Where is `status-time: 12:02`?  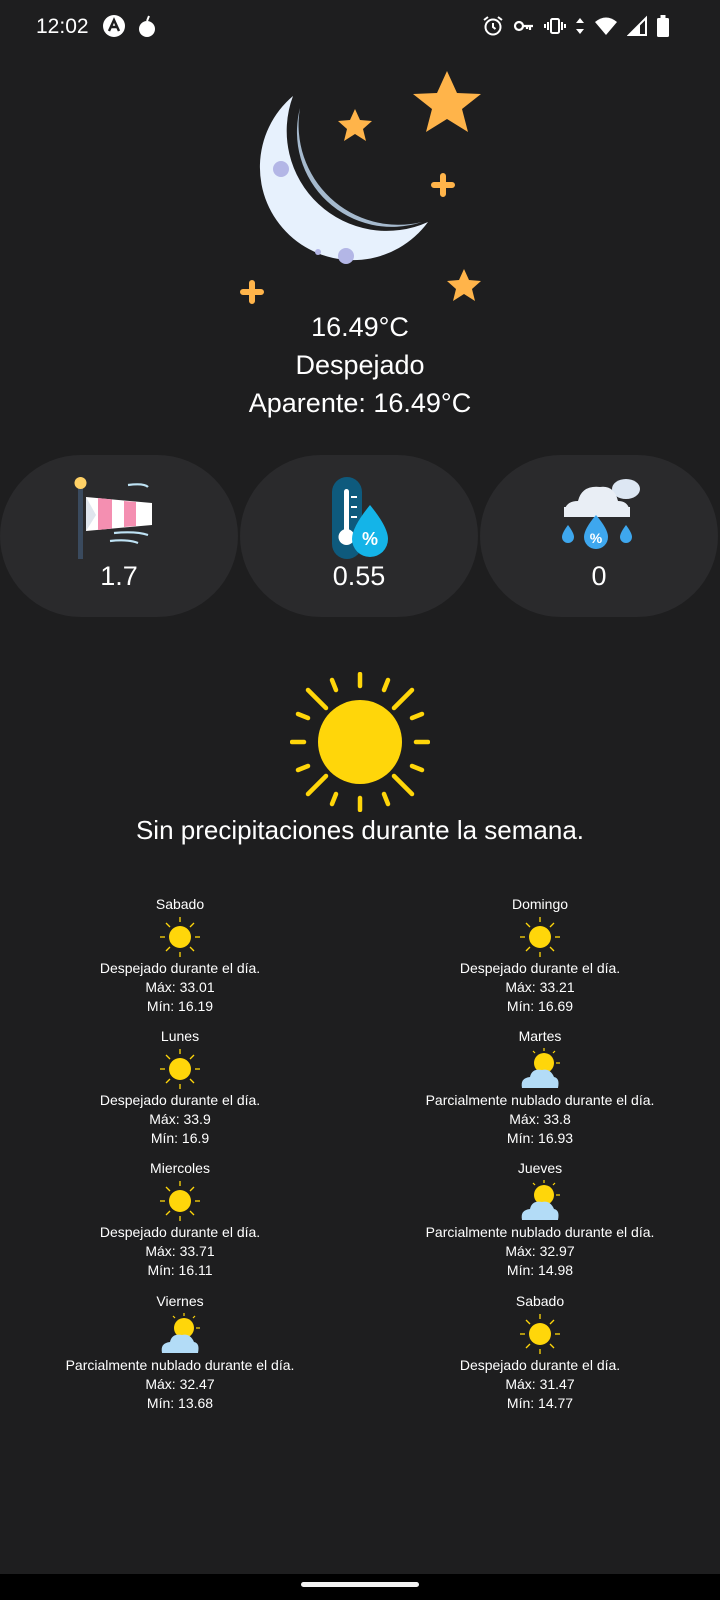 status-time: 12:02 is located at coordinates (62, 26).